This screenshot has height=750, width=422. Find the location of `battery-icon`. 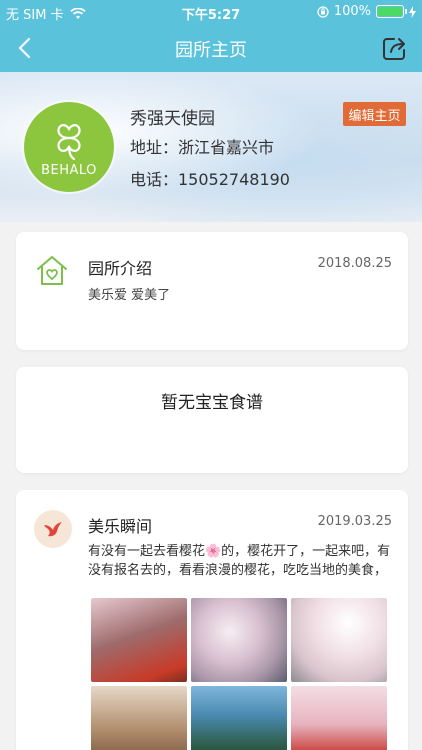

battery-icon is located at coordinates (391, 11).